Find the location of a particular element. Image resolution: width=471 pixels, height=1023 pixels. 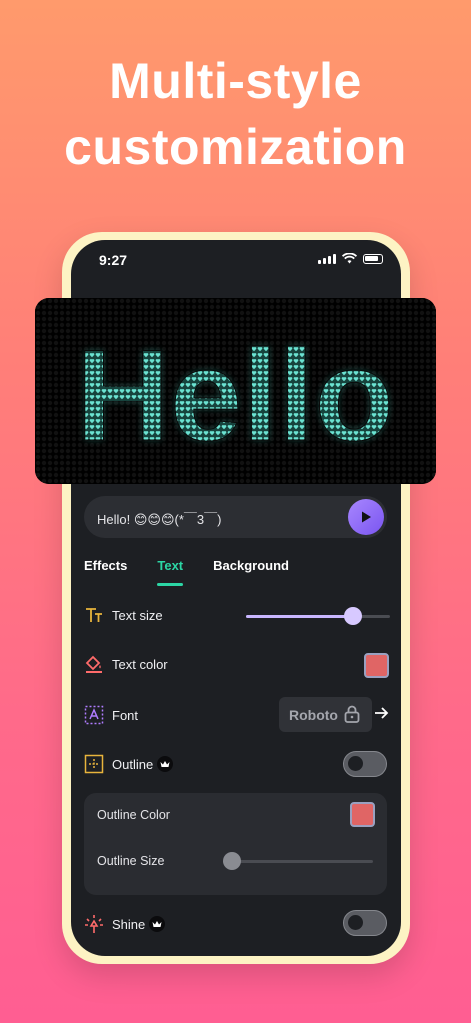

text-size-label: Text size is located at coordinates (137, 615).